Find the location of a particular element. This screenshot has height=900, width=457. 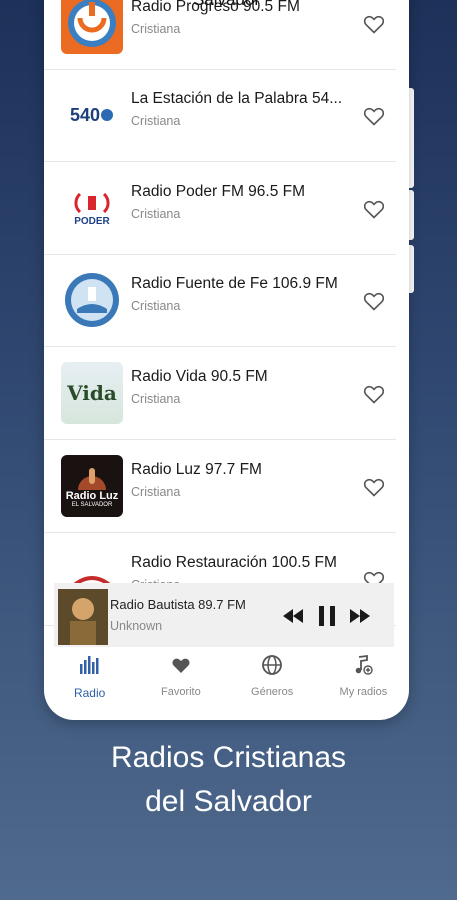

microphone-icon is located at coordinates (92, 479).